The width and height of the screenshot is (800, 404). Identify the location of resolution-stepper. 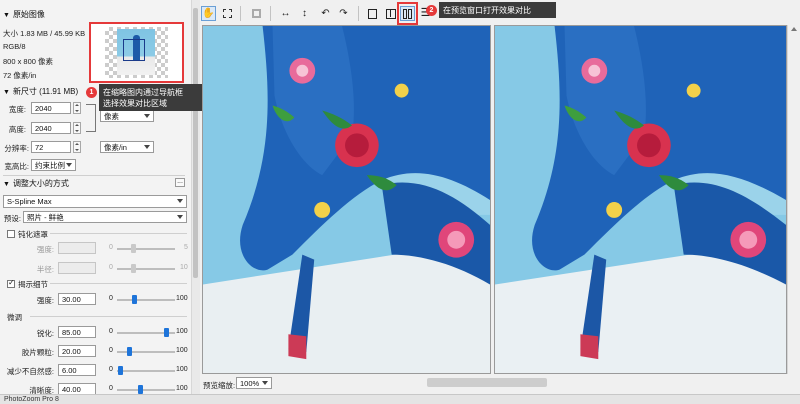
(77, 147).